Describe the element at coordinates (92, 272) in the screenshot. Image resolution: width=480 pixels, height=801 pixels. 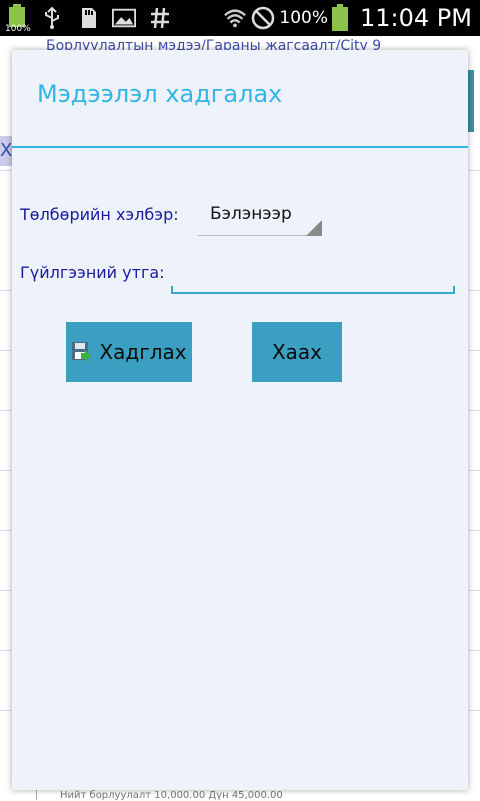
I see `transaction-note-label: Гүйлгээний утга:` at that location.